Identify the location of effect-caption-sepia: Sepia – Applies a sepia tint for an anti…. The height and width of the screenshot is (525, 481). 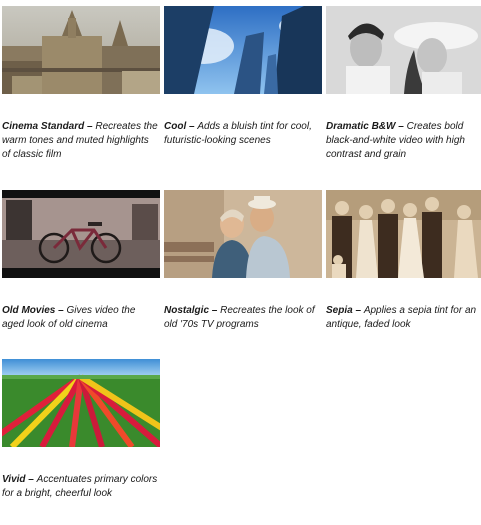
(401, 317).